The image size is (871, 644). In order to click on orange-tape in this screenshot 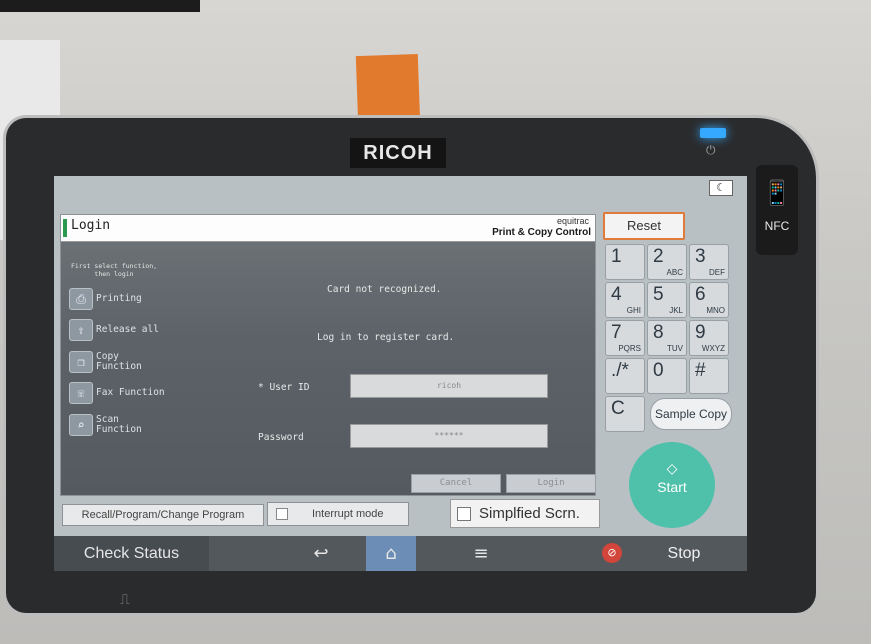, I will do `click(388, 90)`.